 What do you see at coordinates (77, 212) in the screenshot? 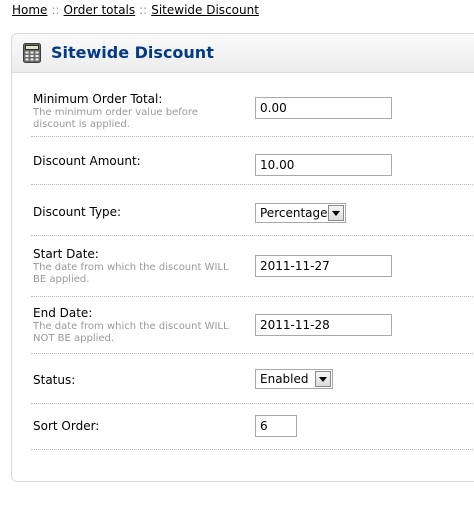
I see `discount-type-label: Discount Type:` at bounding box center [77, 212].